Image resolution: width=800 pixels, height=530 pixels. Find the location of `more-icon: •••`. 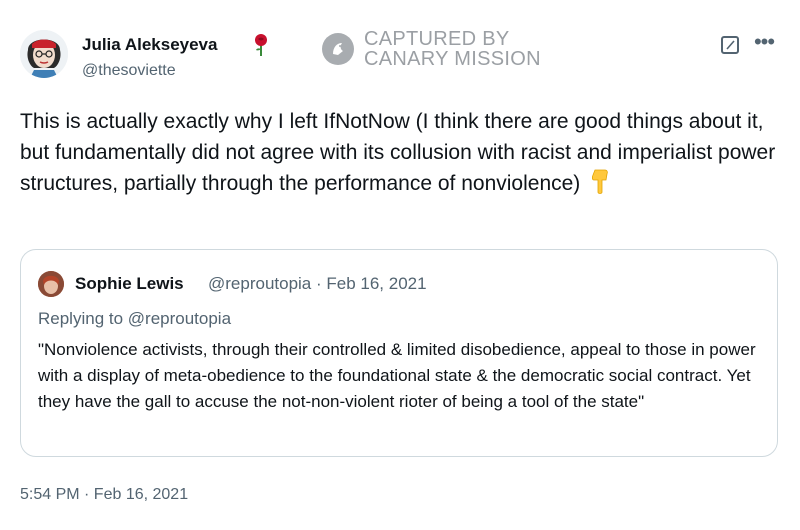

more-icon: ••• is located at coordinates (764, 44).